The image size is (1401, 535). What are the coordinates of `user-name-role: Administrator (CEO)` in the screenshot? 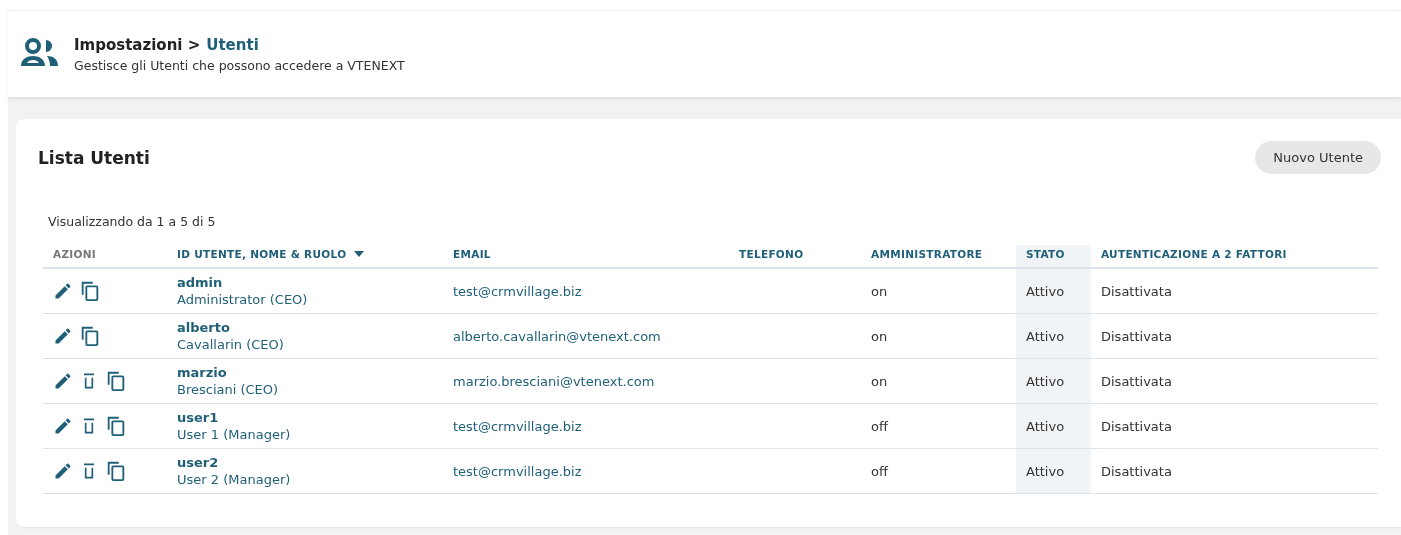 It's located at (243, 299).